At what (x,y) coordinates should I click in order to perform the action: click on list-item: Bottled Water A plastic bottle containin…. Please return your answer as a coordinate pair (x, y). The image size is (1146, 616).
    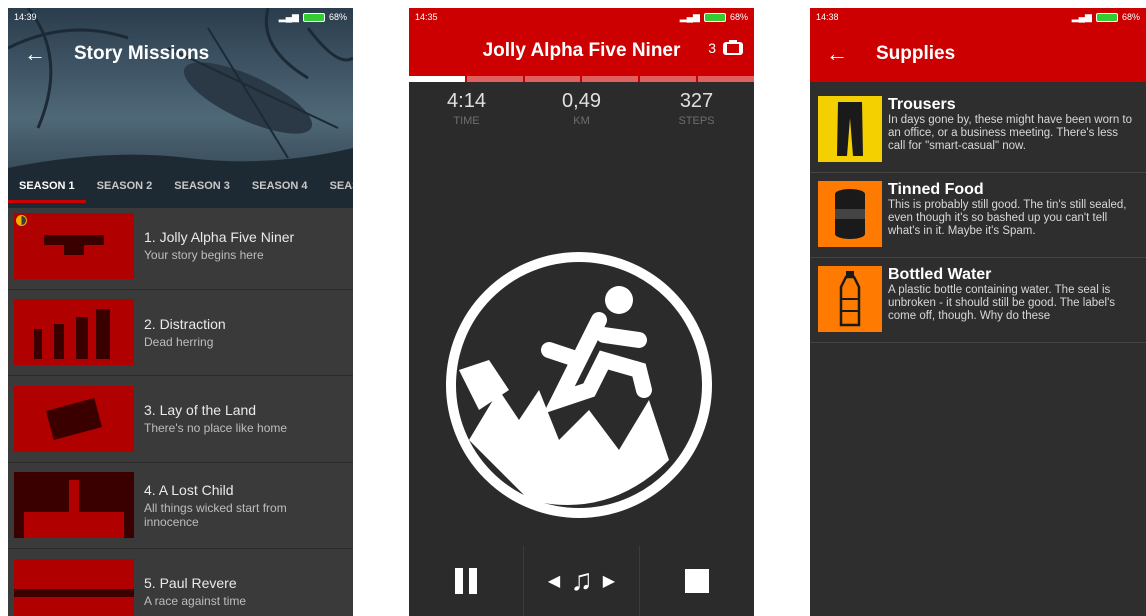
    Looking at the image, I should click on (978, 300).